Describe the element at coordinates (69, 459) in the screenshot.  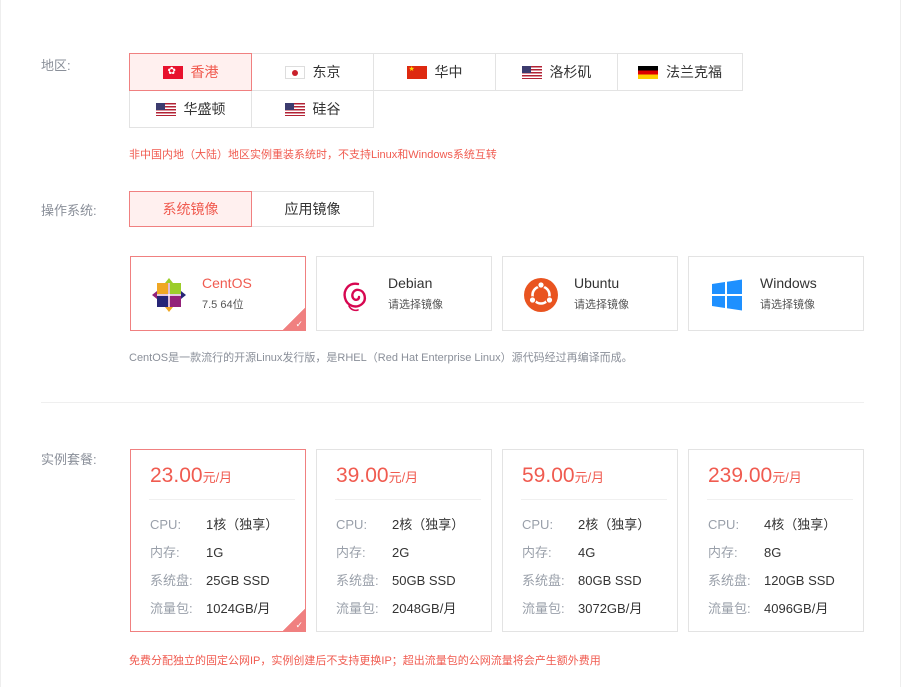
I see `plan-label: 实例套餐:` at that location.